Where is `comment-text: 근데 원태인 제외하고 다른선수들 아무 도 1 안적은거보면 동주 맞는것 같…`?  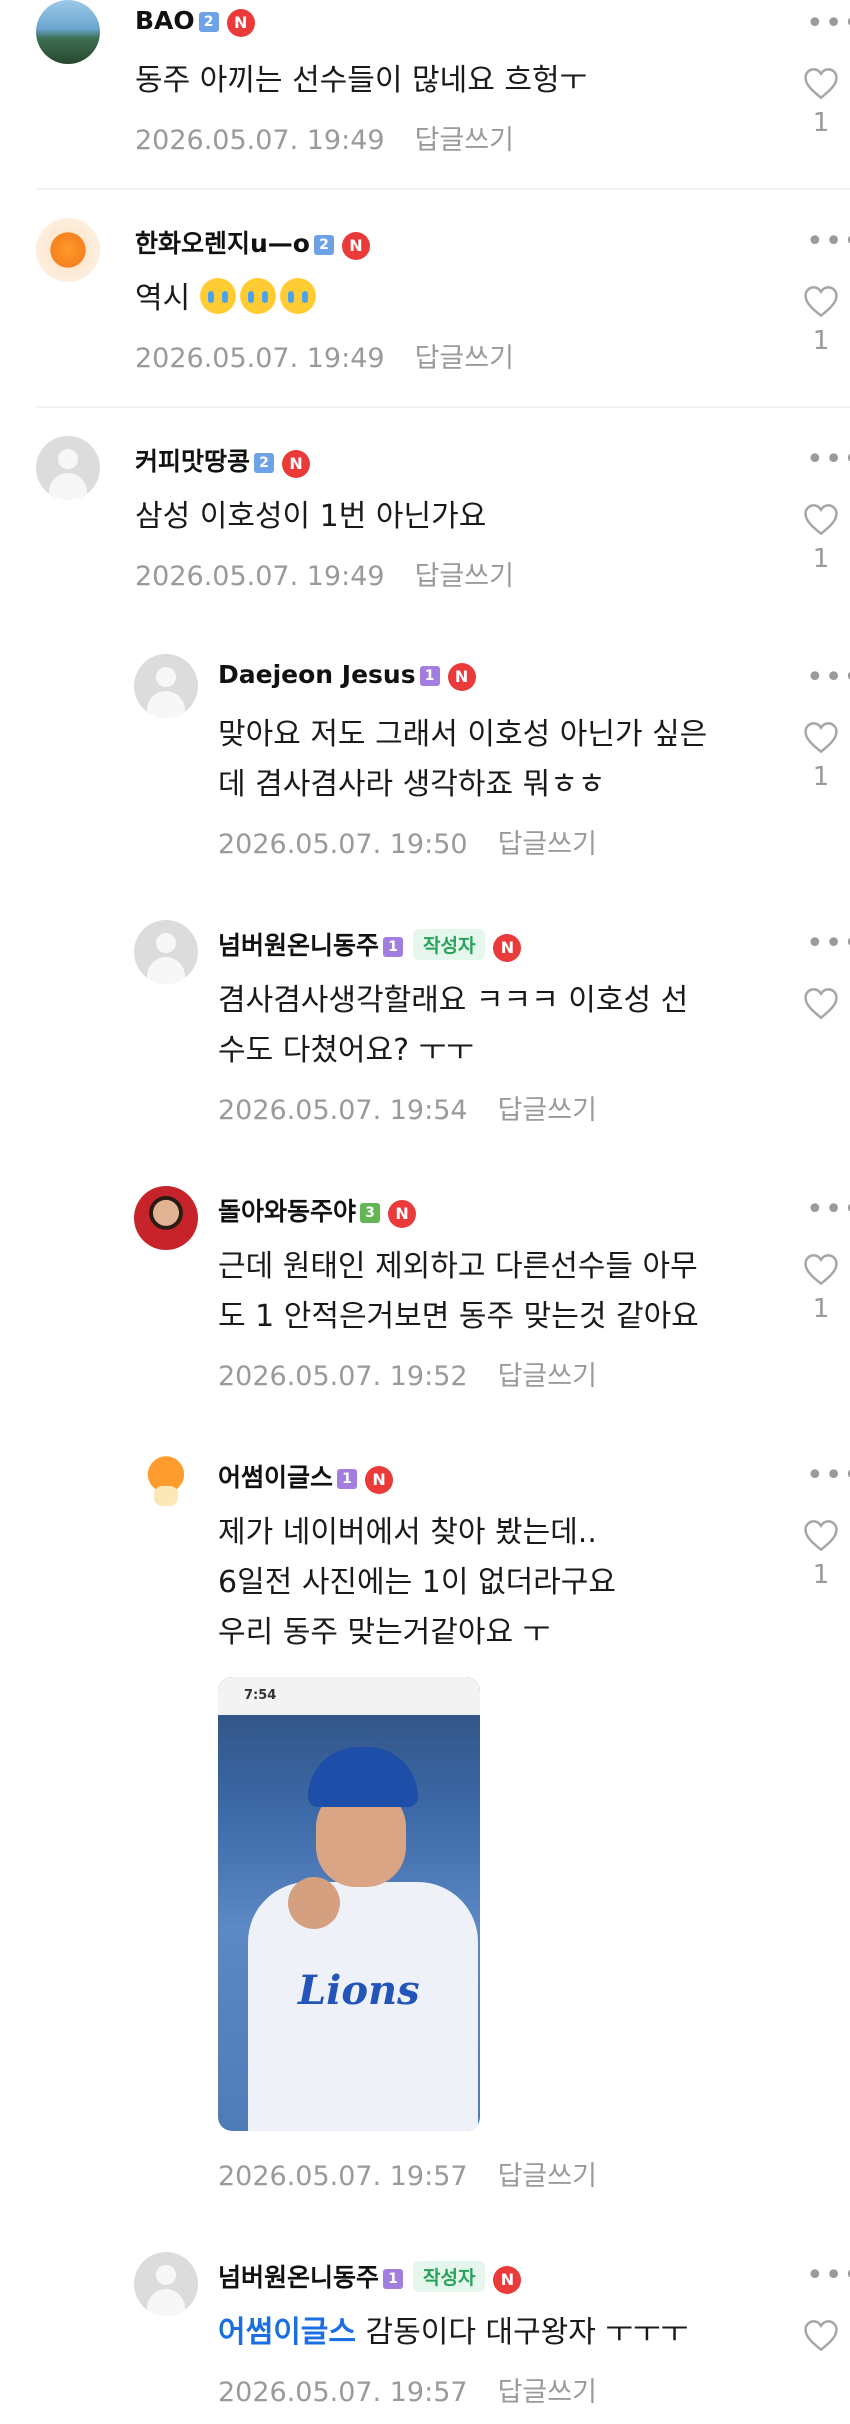
comment-text: 근데 원태인 제외하고 다른선수들 아무 도 1 안적은거보면 동주 맞는것 같… is located at coordinates (458, 1292).